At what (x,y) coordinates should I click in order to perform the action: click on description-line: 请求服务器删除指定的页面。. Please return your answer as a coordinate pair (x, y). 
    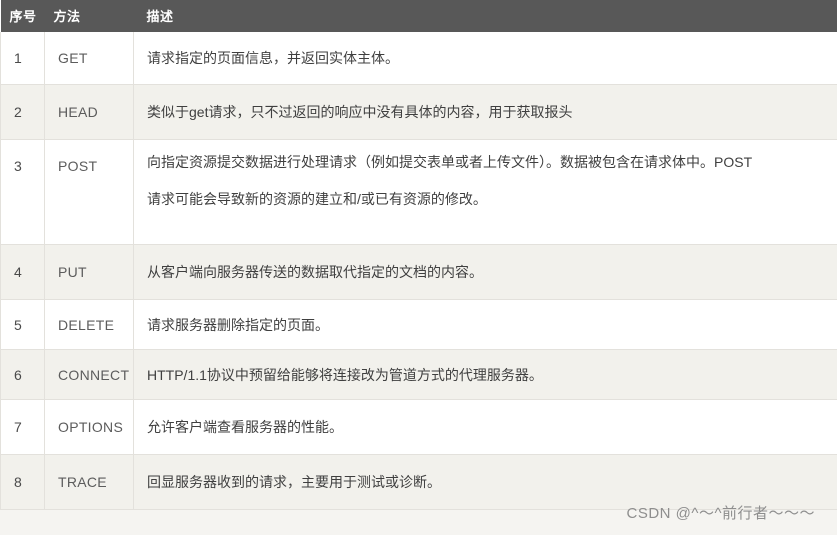
    Looking at the image, I should click on (238, 324).